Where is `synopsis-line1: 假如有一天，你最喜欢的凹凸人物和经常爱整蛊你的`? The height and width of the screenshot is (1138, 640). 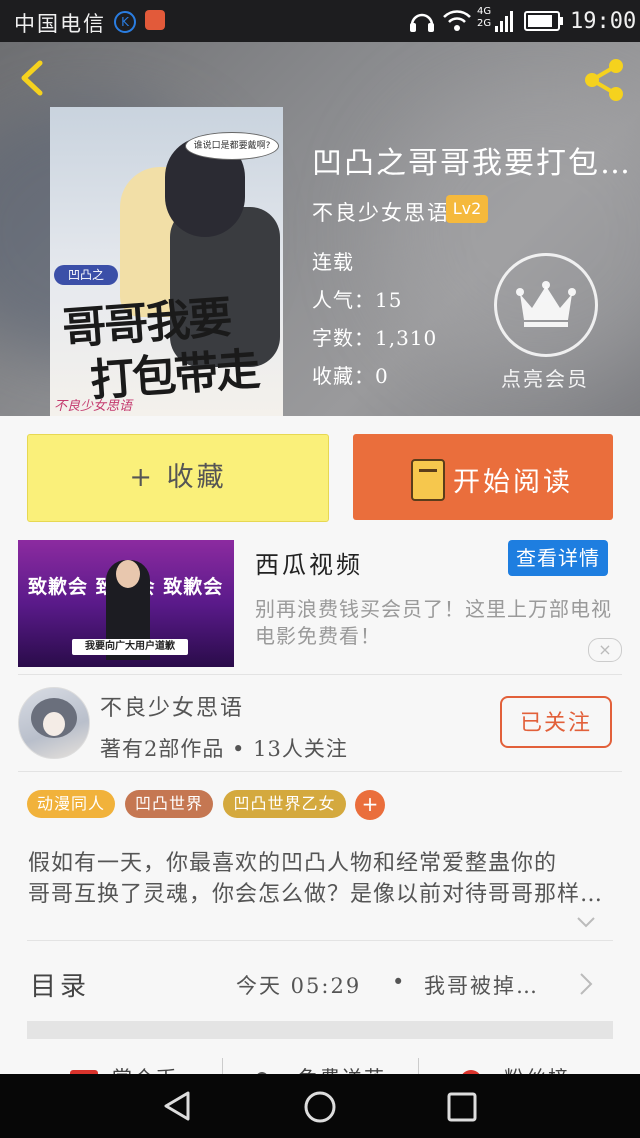 synopsis-line1: 假如有一天，你最喜欢的凹凸人物和经常爱整蛊你的 is located at coordinates (293, 863).